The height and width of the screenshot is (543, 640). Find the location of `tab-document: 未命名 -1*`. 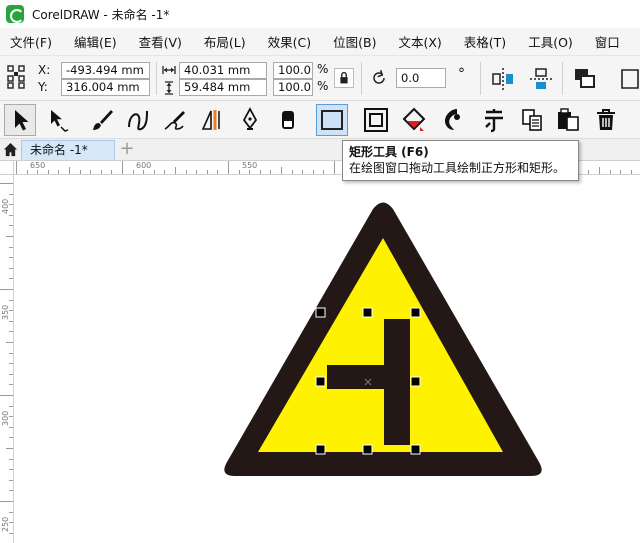

tab-document: 未命名 -1* is located at coordinates (68, 150).